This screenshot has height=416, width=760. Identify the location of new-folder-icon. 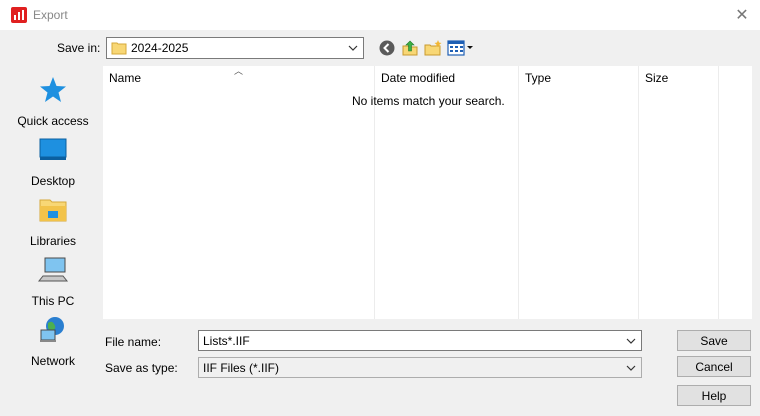
(433, 48).